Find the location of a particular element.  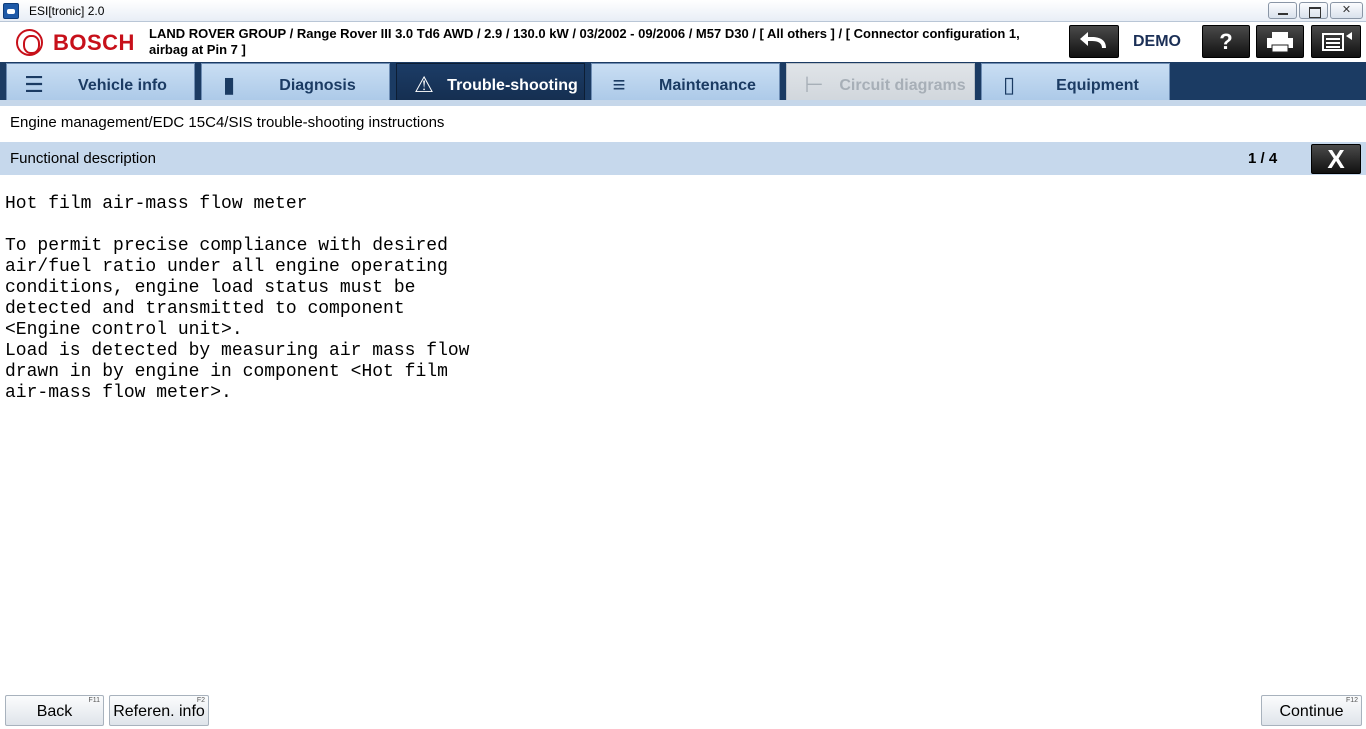

list-menu-icon is located at coordinates (1337, 41).